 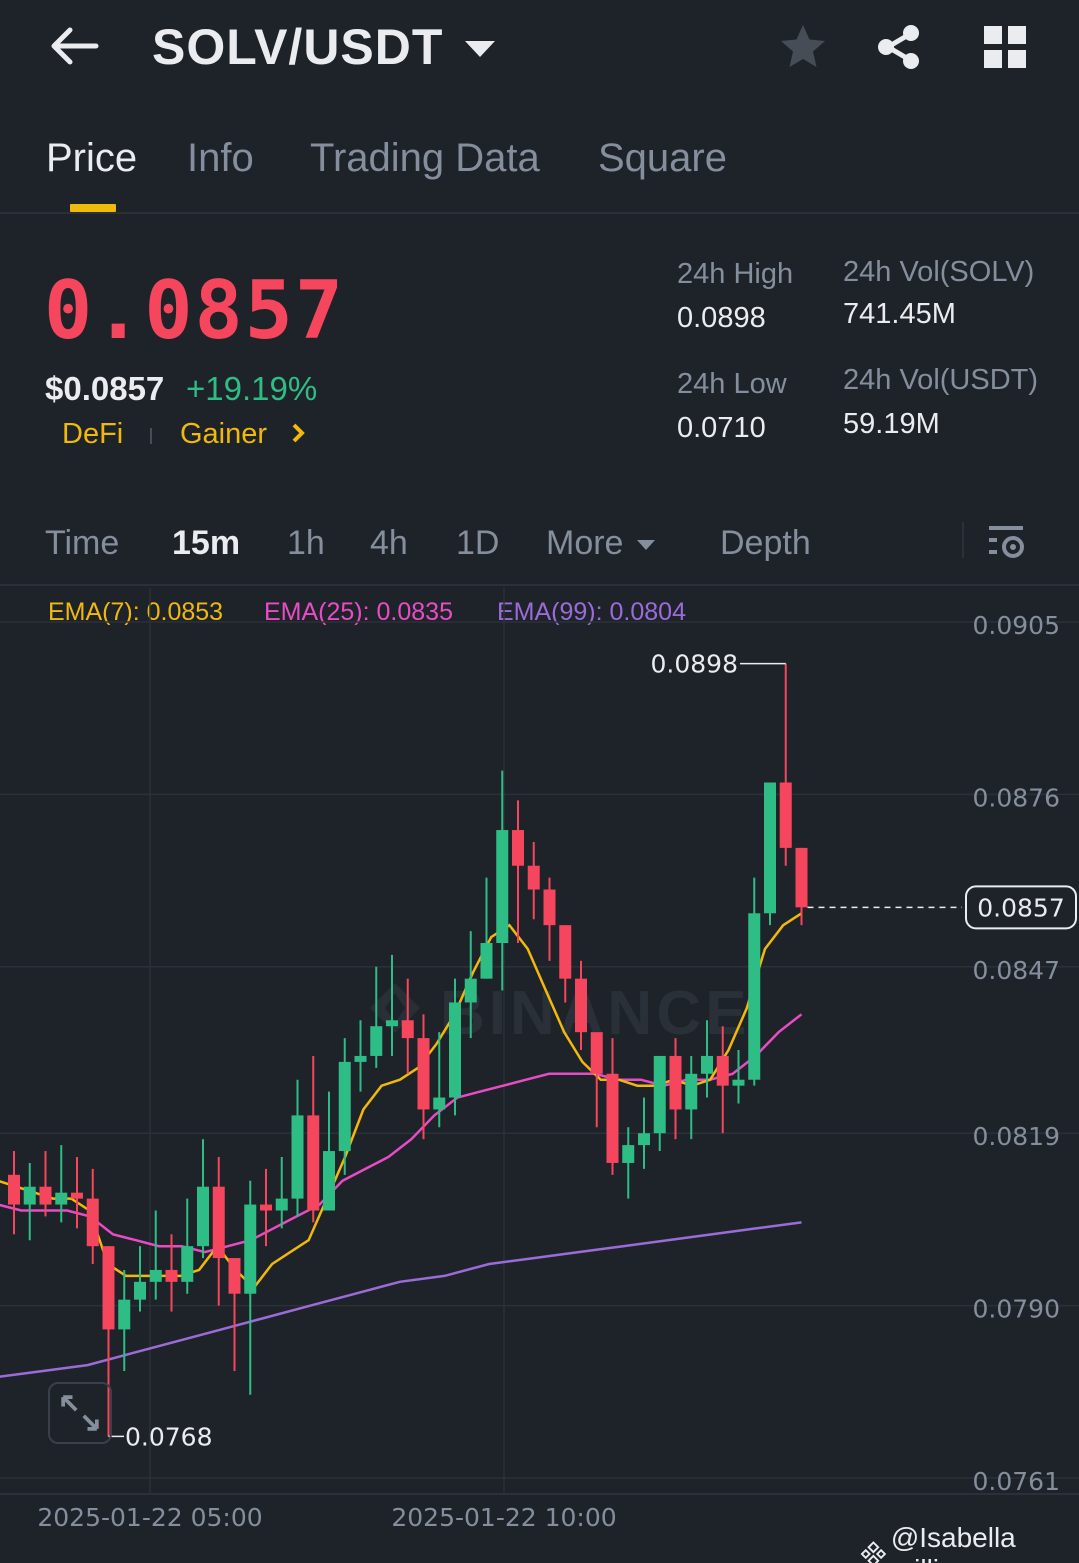 What do you see at coordinates (220, 158) in the screenshot?
I see `tab-info: Info` at bounding box center [220, 158].